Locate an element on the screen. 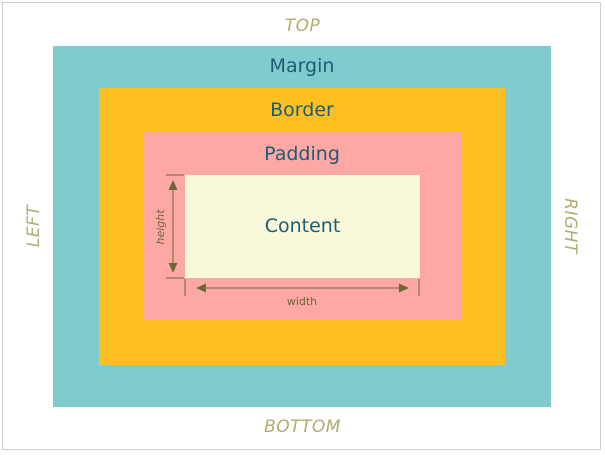 The image size is (605, 455). height-label: height is located at coordinates (160, 227).